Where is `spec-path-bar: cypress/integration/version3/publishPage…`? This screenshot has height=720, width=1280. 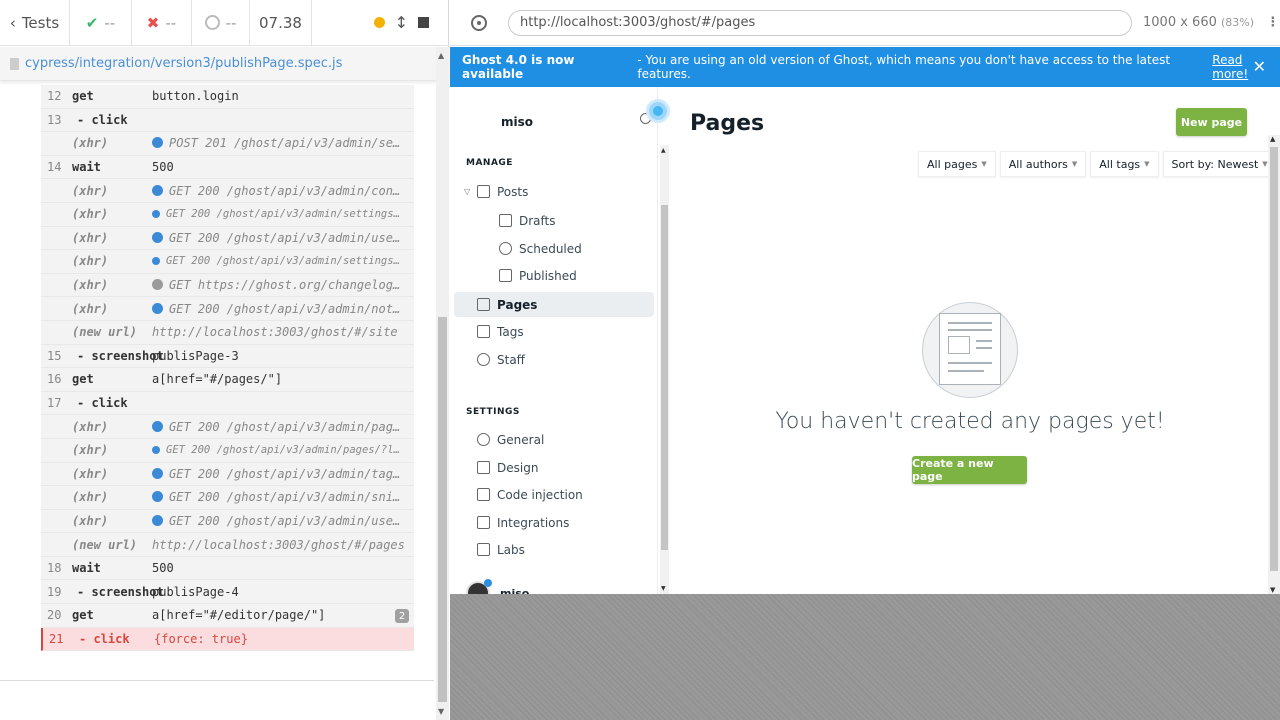 spec-path-bar: cypress/integration/version3/publishPage… is located at coordinates (224, 64).